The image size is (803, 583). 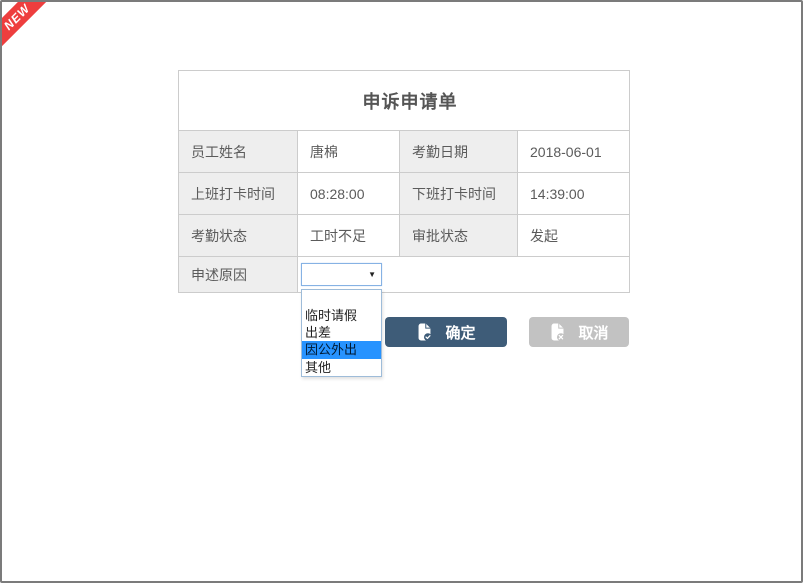 I want to click on table-row-employee: 员工姓名 唐棉 考勤日期 2018-06-01, so click(x=404, y=151).